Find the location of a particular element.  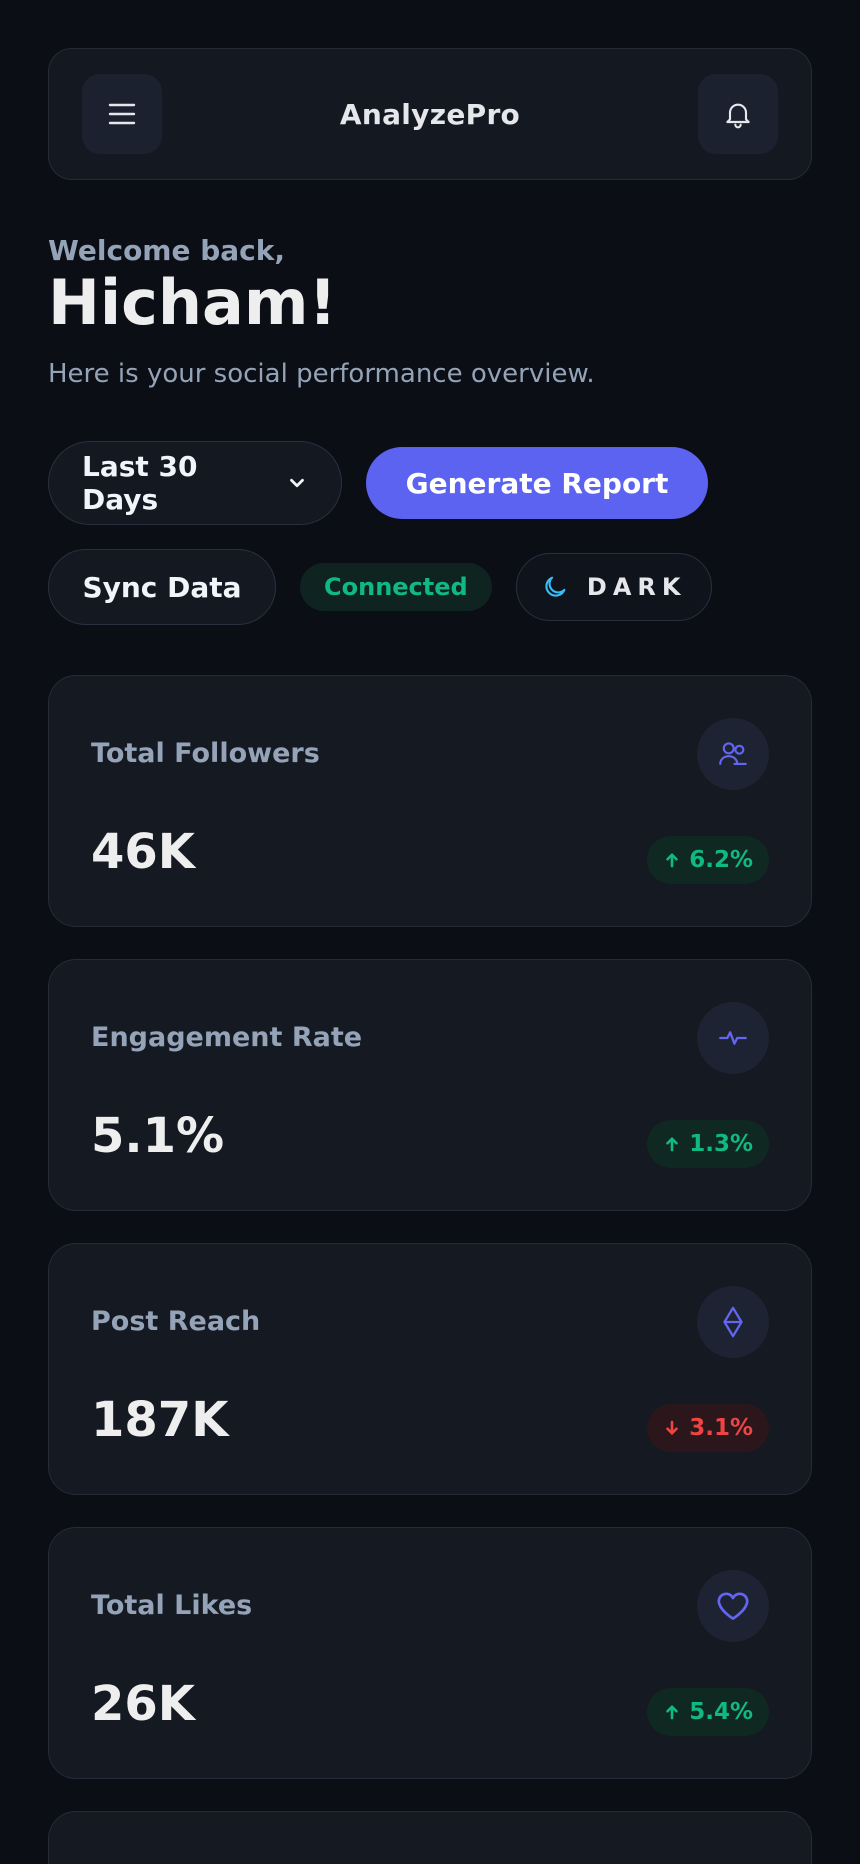

trend-value: 1.3% is located at coordinates (721, 1144).